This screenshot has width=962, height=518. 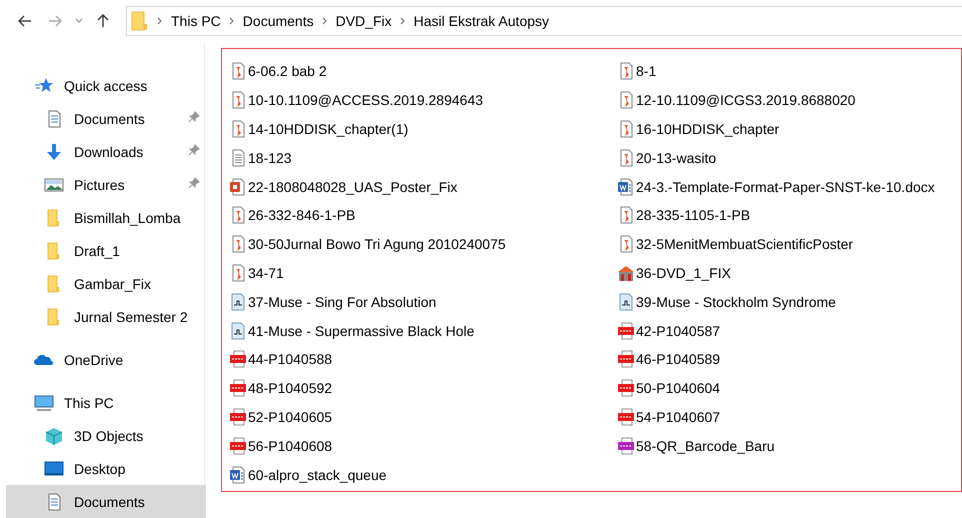 I want to click on file-name: 58-QR_Barcode_Baru, so click(x=705, y=446).